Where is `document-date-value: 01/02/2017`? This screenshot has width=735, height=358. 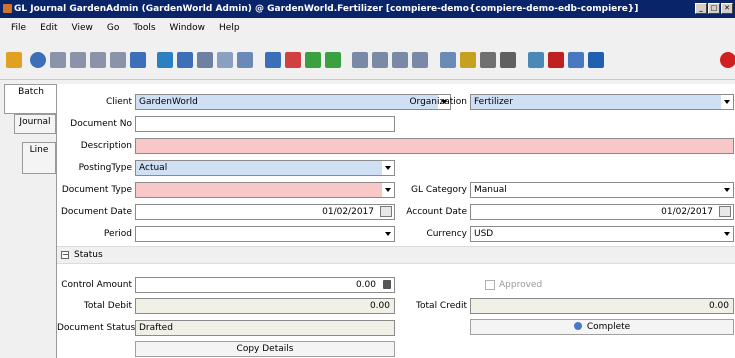 document-date-value: 01/02/2017 is located at coordinates (348, 212).